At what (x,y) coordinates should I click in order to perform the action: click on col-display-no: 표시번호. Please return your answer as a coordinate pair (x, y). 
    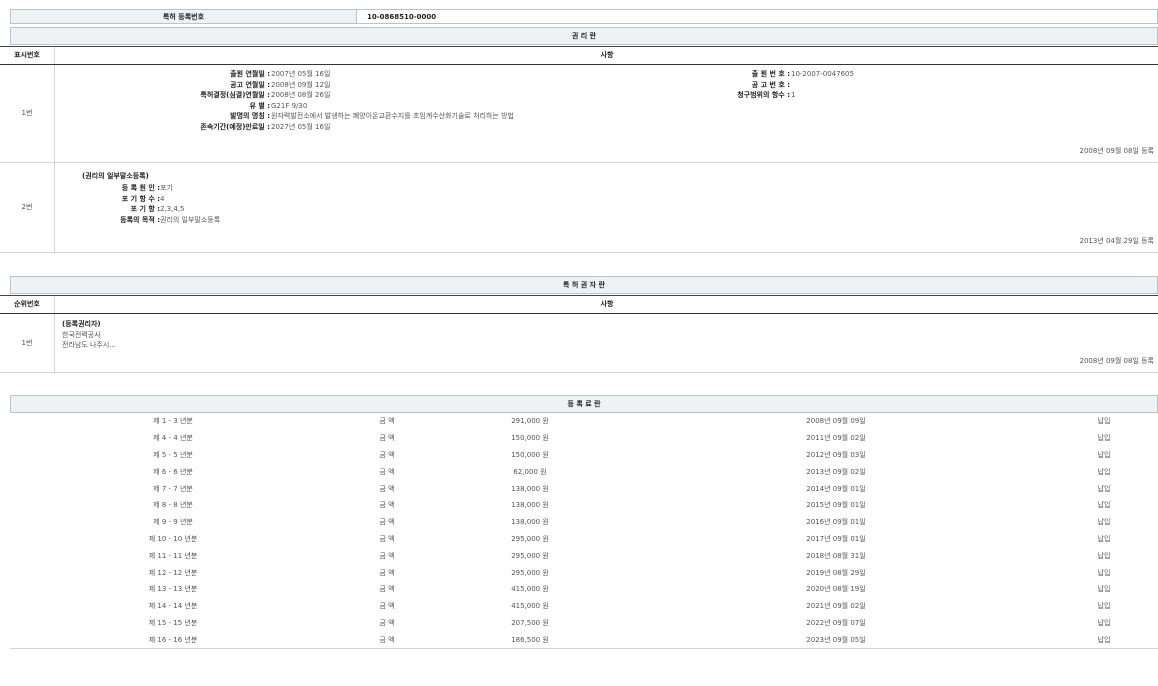
    Looking at the image, I should click on (27, 55).